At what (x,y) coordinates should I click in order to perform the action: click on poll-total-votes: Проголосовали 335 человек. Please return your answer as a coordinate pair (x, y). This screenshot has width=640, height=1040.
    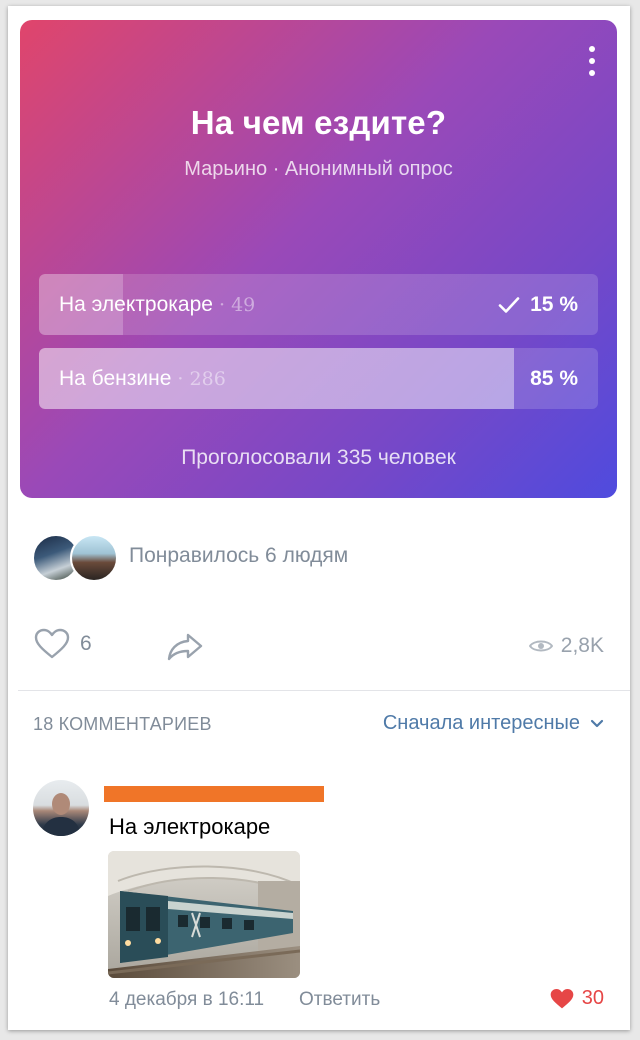
    Looking at the image, I should click on (318, 457).